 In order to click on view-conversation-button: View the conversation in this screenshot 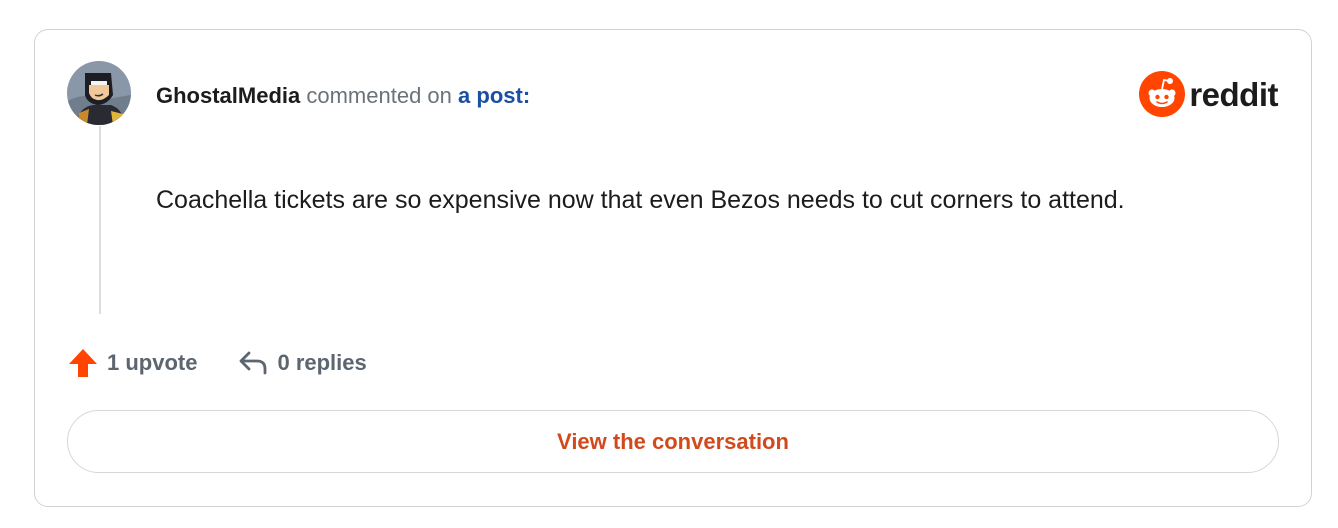, I will do `click(673, 441)`.